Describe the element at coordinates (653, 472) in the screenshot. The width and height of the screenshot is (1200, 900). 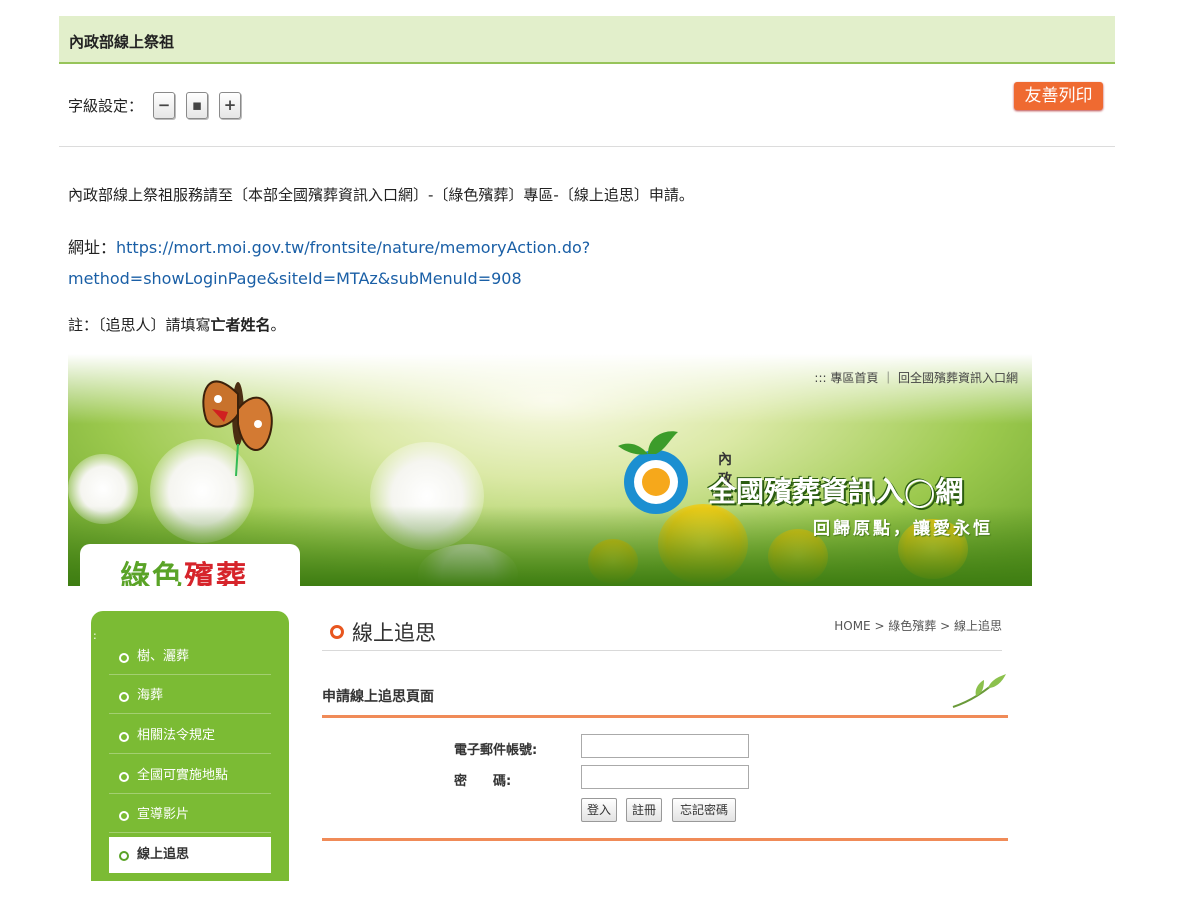
I see `logo-emblem-icon` at that location.